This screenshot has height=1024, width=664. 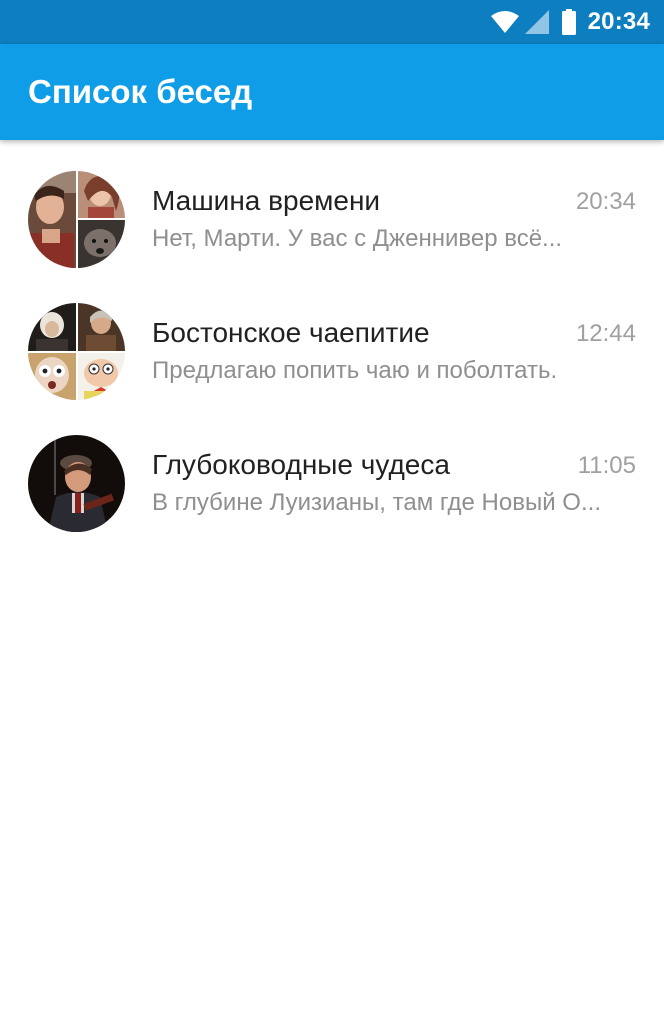 What do you see at coordinates (266, 200) in the screenshot?
I see `conversation-title: Машина времени` at bounding box center [266, 200].